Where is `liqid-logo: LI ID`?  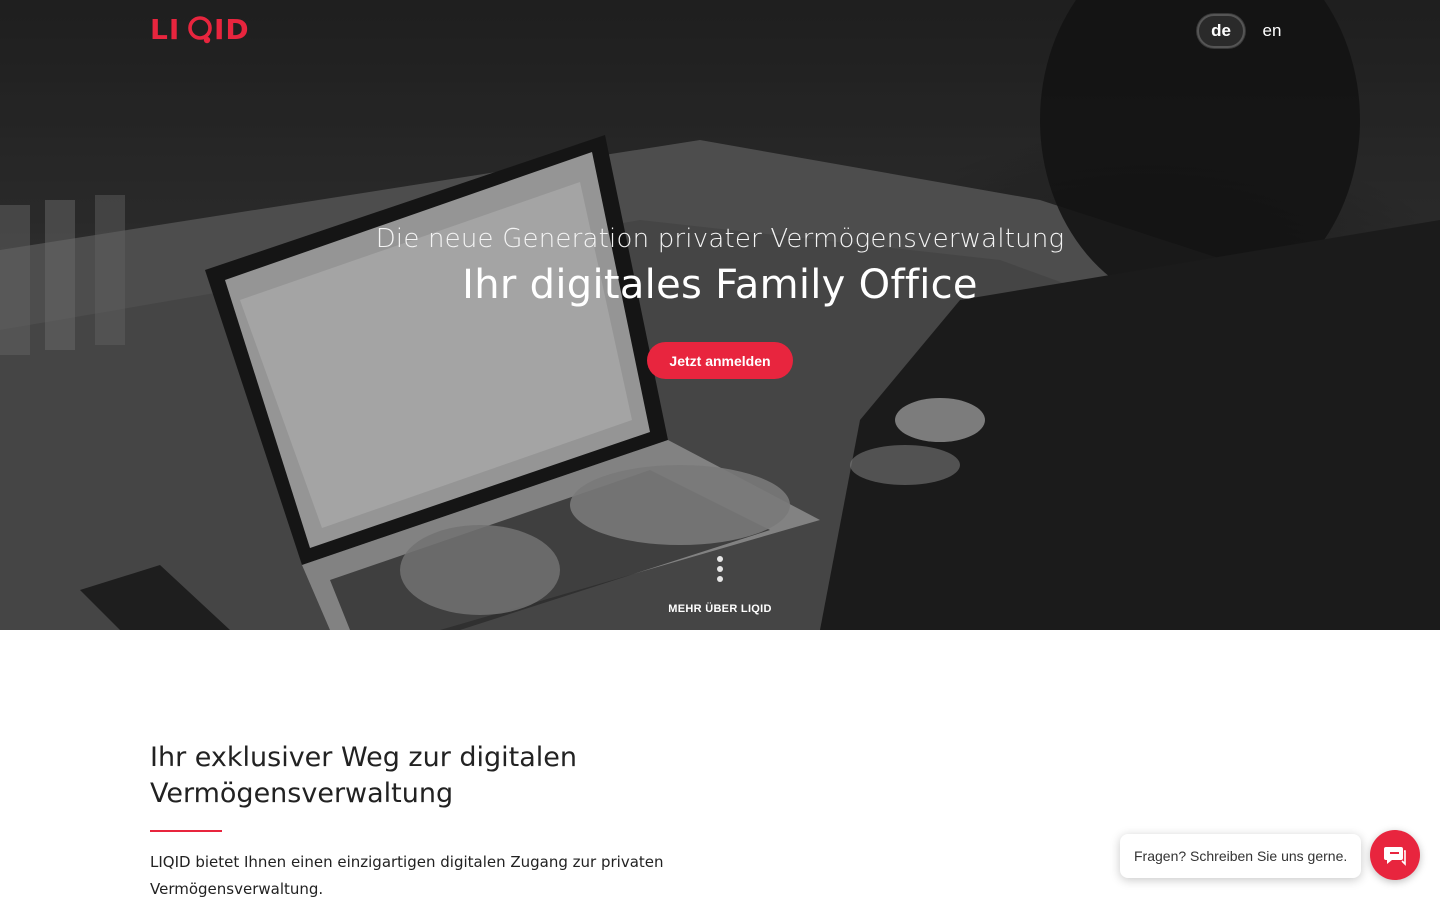 liqid-logo: LI ID is located at coordinates (202, 29).